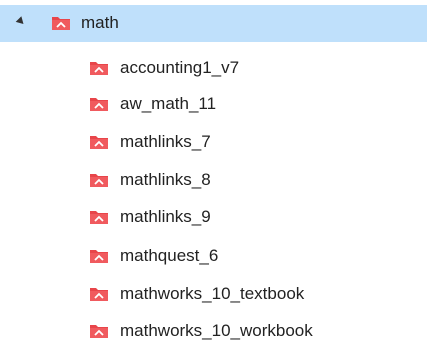 This screenshot has width=427, height=352. What do you see at coordinates (100, 22) in the screenshot?
I see `tree-node-label: math` at bounding box center [100, 22].